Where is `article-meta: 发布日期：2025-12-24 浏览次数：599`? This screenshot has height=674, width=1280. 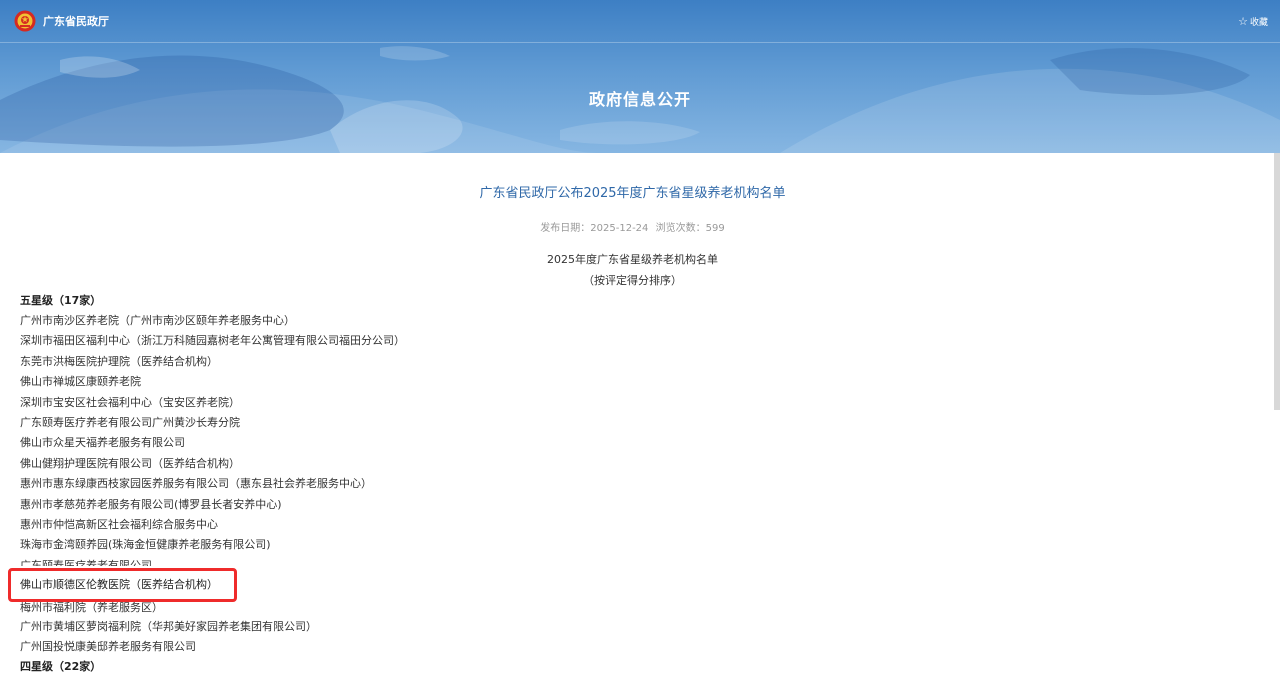 article-meta: 发布日期：2025-12-24 浏览次数：599 is located at coordinates (632, 226).